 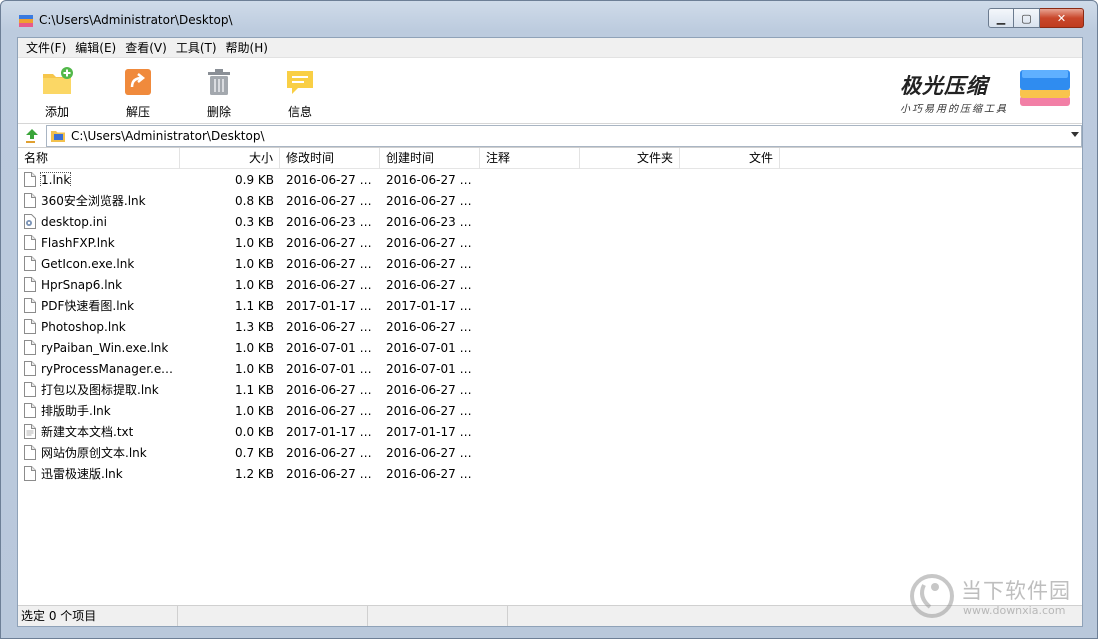 What do you see at coordinates (82, 474) in the screenshot?
I see `file-name: 迅雷极速版.lnk` at bounding box center [82, 474].